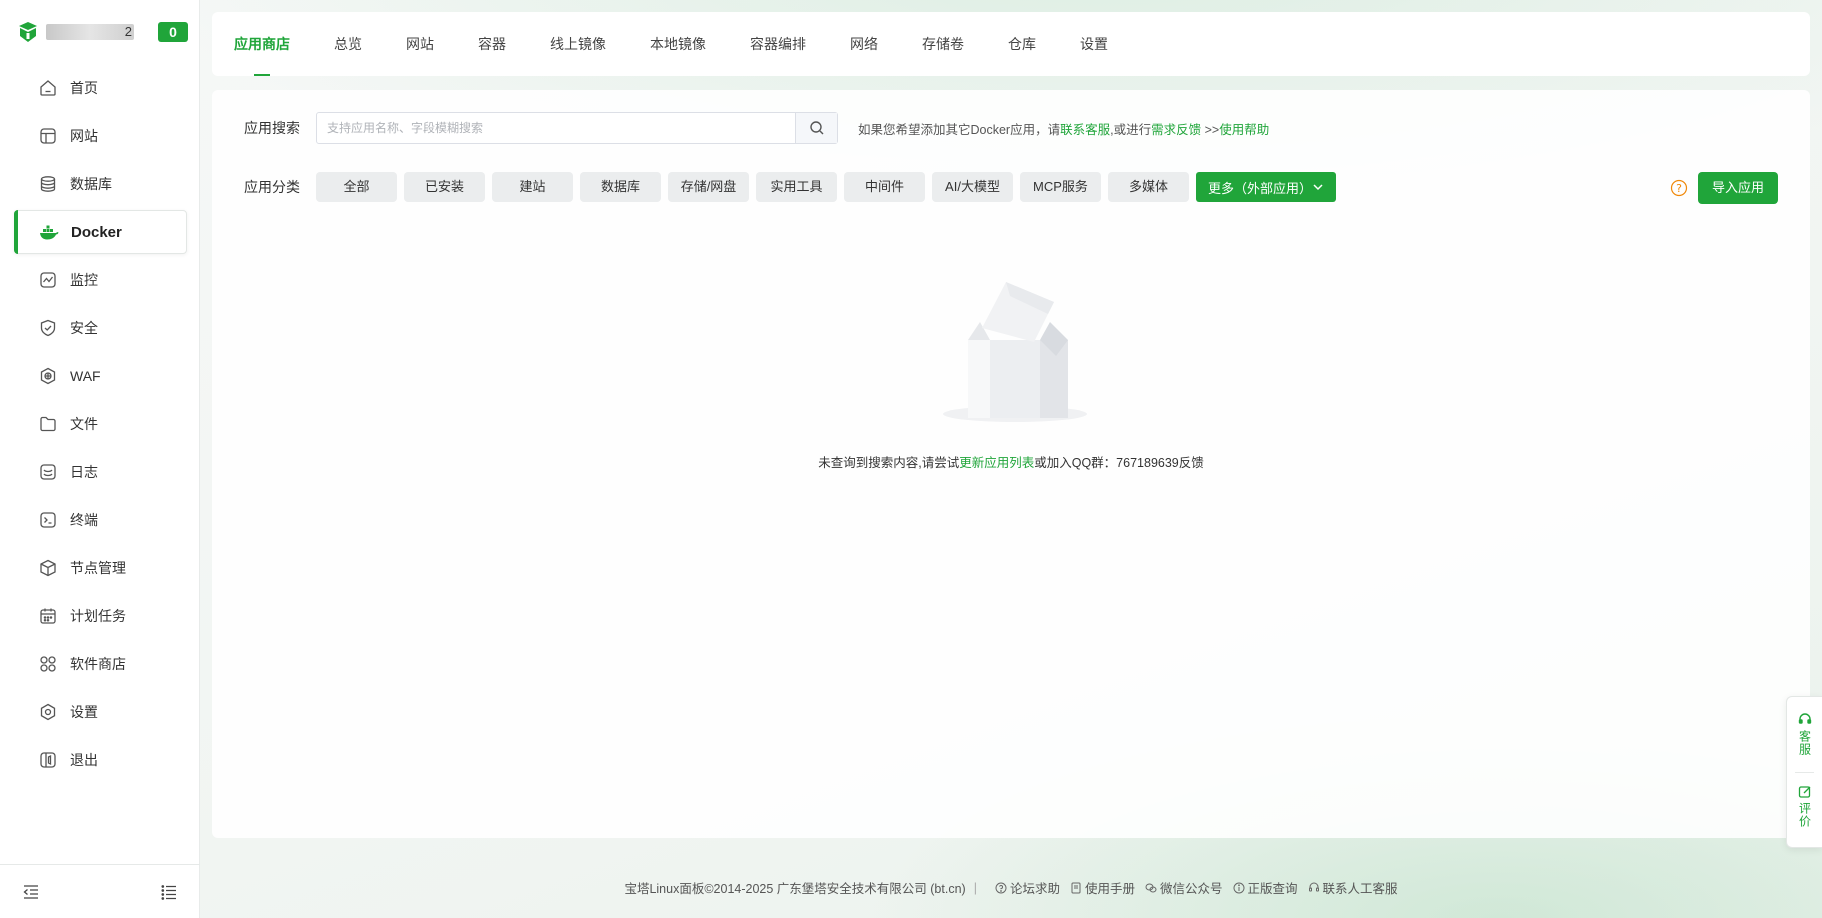 Image resolution: width=1822 pixels, height=918 pixels. What do you see at coordinates (492, 44) in the screenshot?
I see `tab-containers: 容器` at bounding box center [492, 44].